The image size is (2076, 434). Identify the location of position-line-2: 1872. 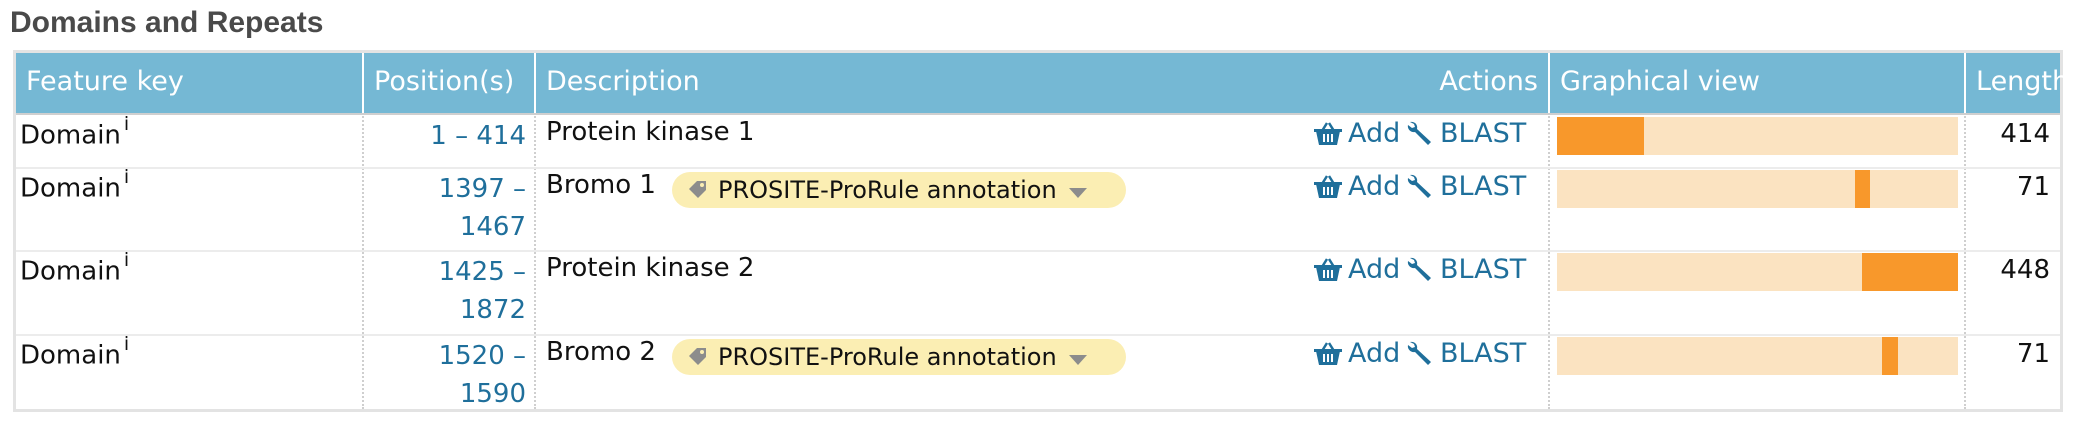
(446, 310).